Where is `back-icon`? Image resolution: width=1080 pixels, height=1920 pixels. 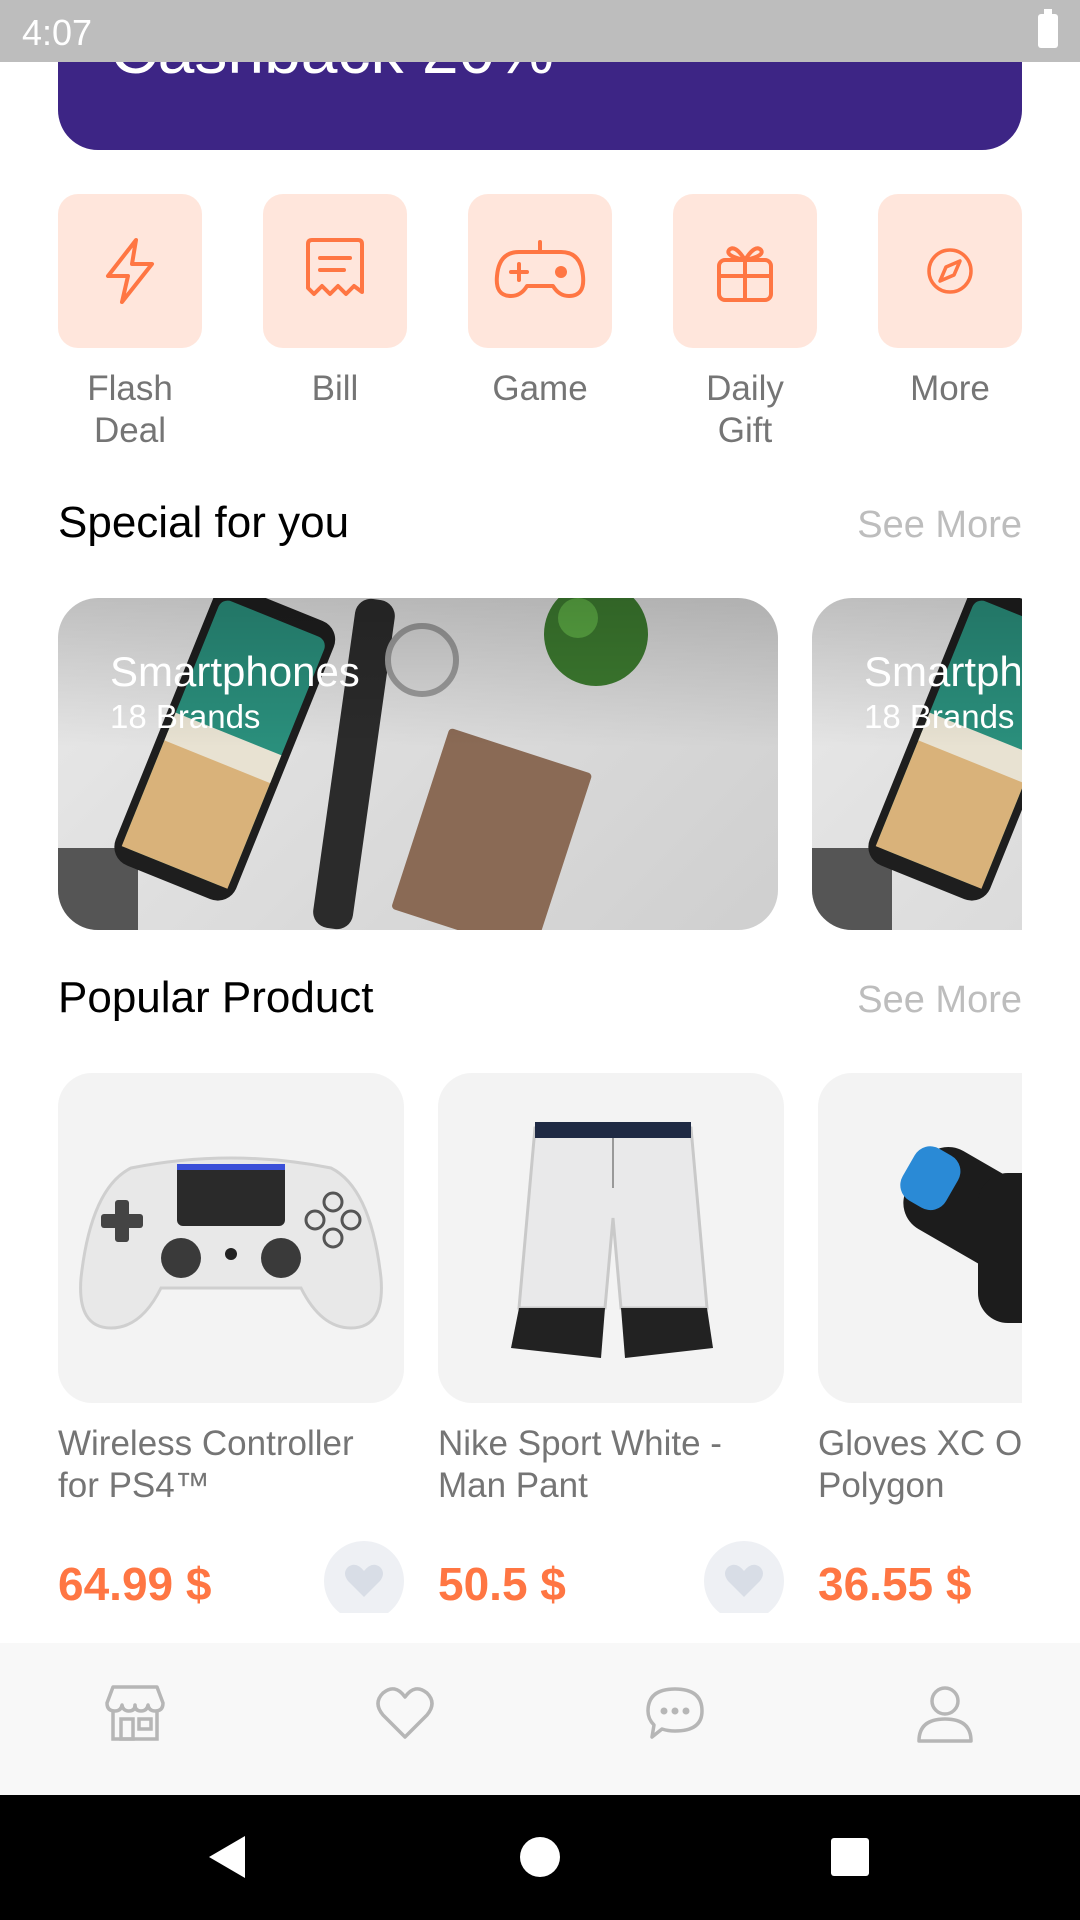
back-icon is located at coordinates (227, 1857).